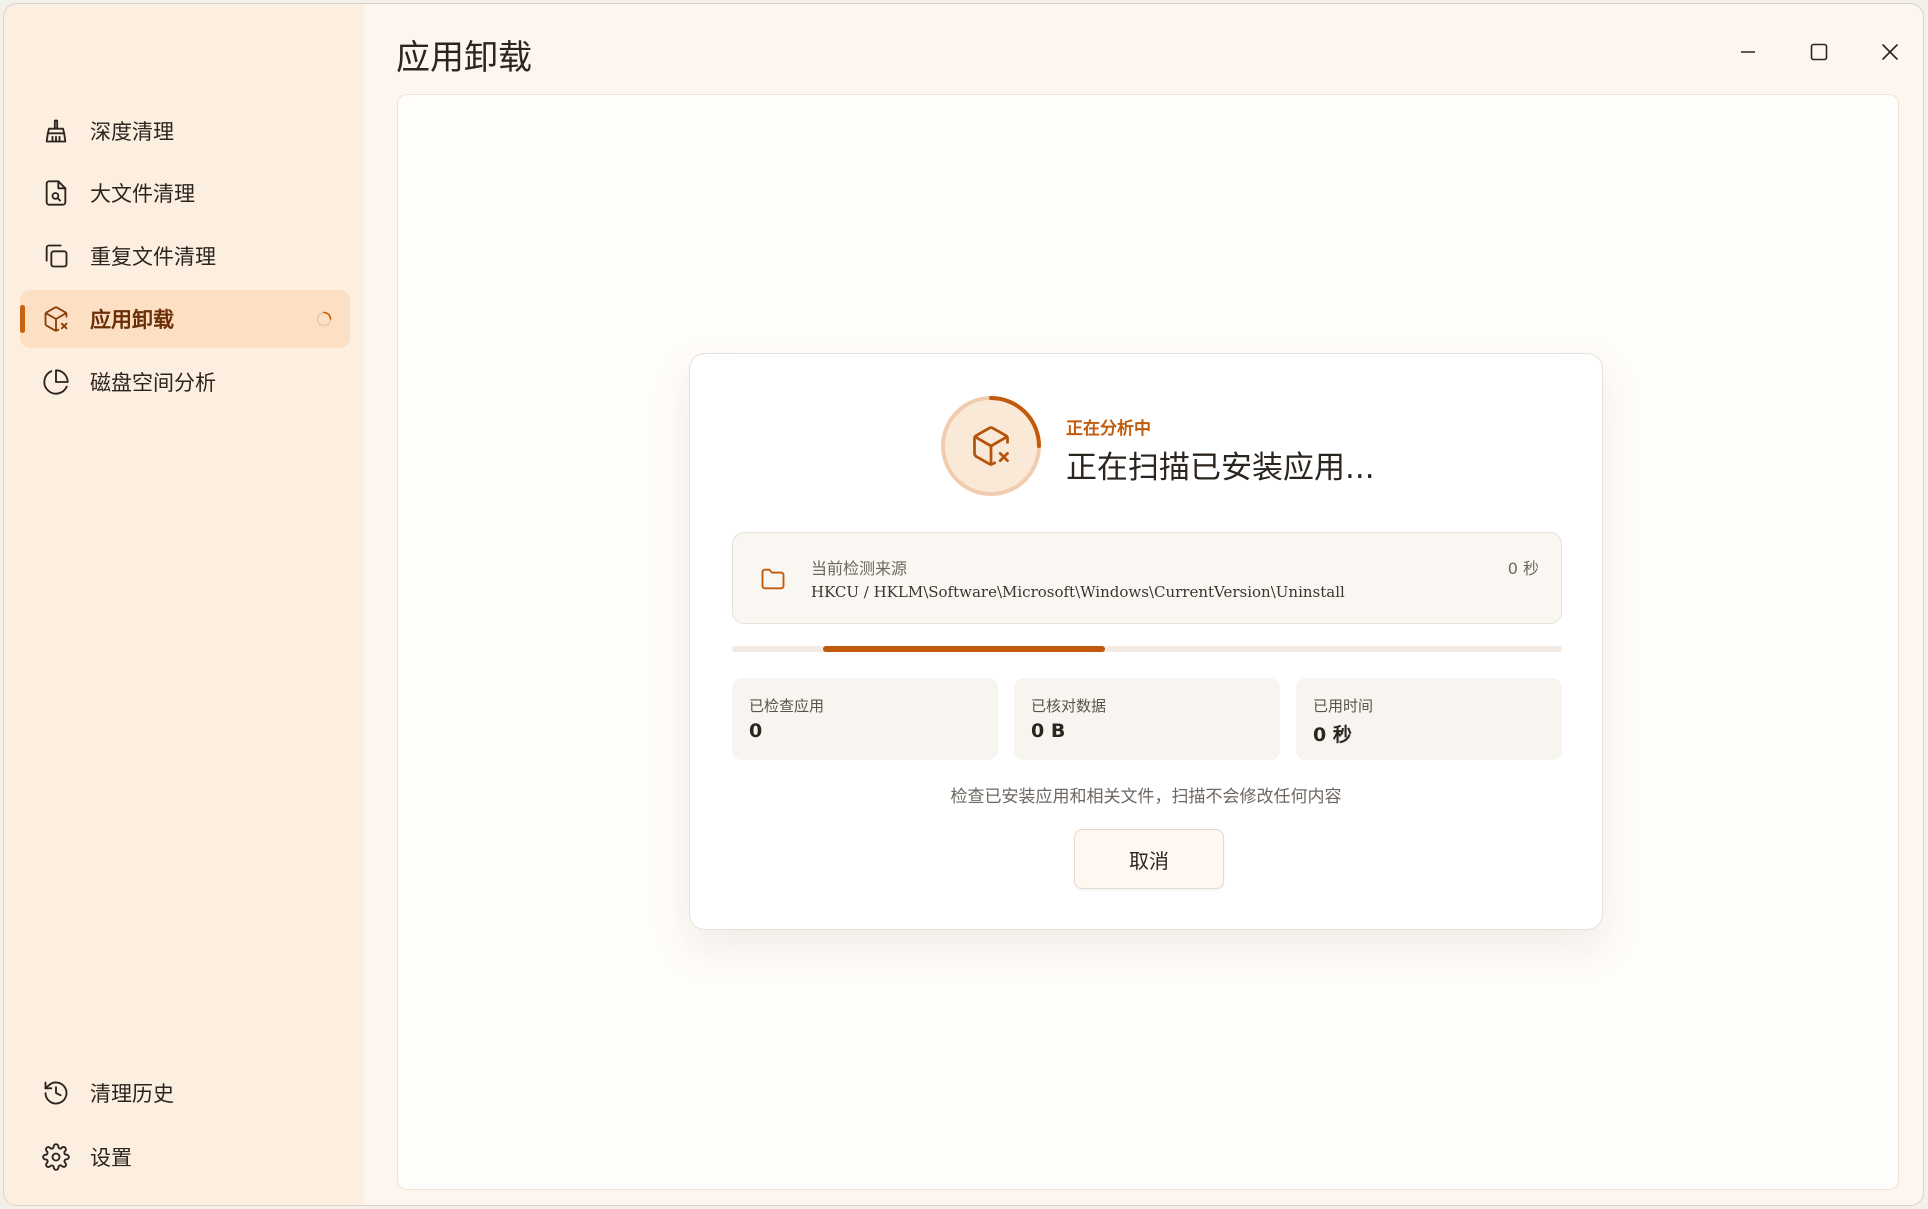 This screenshot has height=1209, width=1928. What do you see at coordinates (132, 1094) in the screenshot?
I see `sidebar-item-label: 清理历史` at bounding box center [132, 1094].